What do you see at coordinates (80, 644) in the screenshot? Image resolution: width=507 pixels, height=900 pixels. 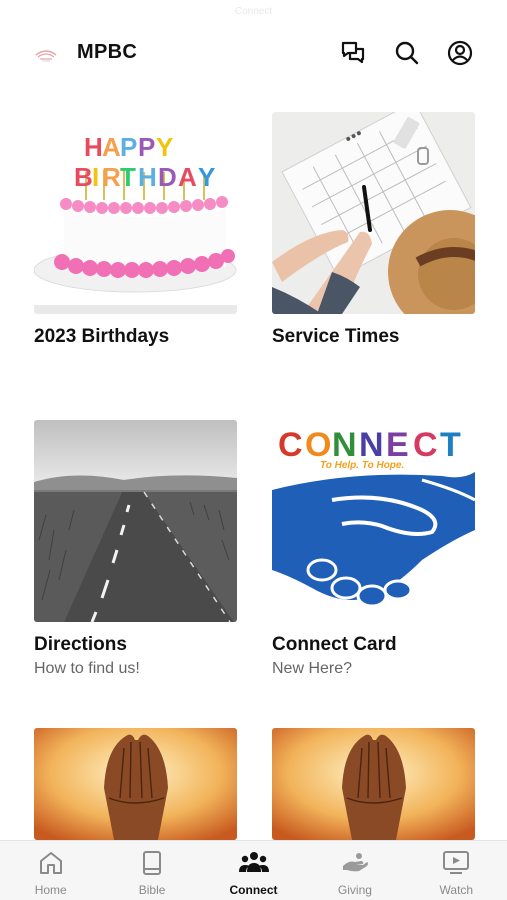 I see `card-title: Directions` at bounding box center [80, 644].